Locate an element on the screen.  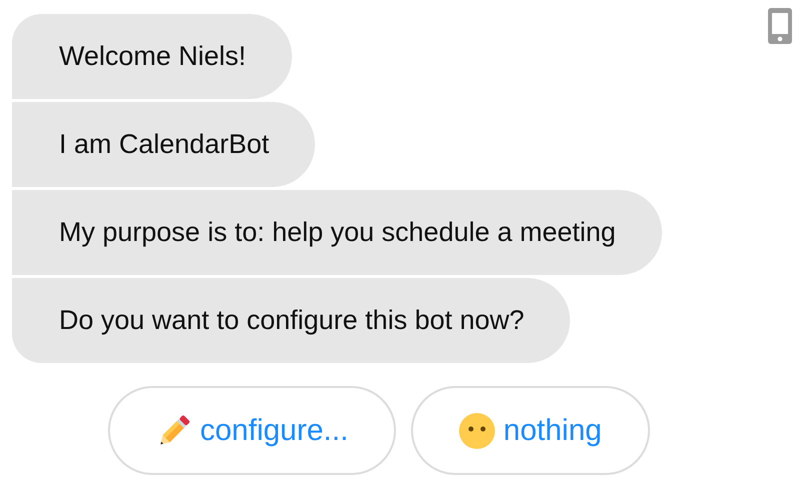
emoji-icon is located at coordinates (477, 430).